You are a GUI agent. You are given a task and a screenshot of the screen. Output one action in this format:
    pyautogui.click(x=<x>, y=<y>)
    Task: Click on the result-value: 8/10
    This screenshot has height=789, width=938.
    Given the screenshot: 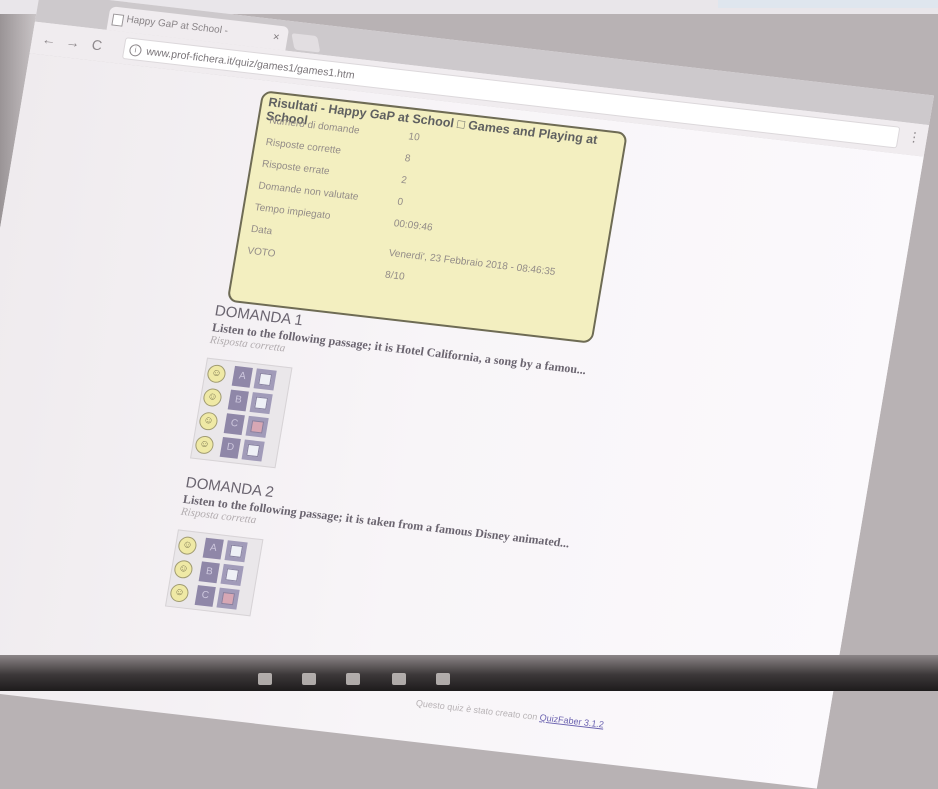 What is the action you would take?
    pyautogui.click(x=395, y=276)
    